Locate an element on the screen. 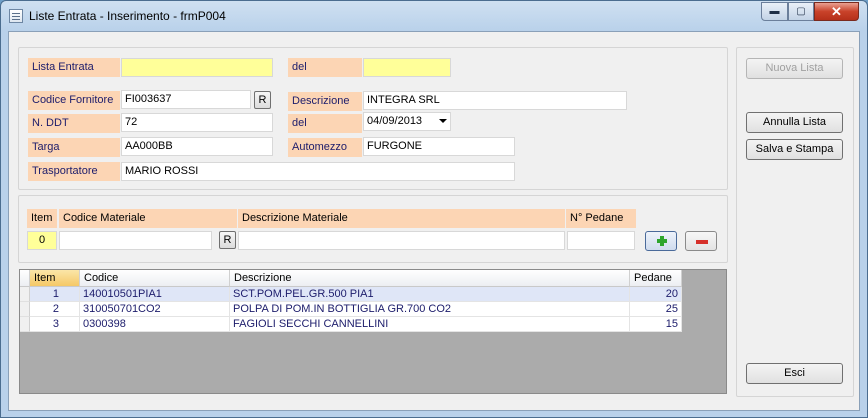  row-pedane: 15 is located at coordinates (656, 324).